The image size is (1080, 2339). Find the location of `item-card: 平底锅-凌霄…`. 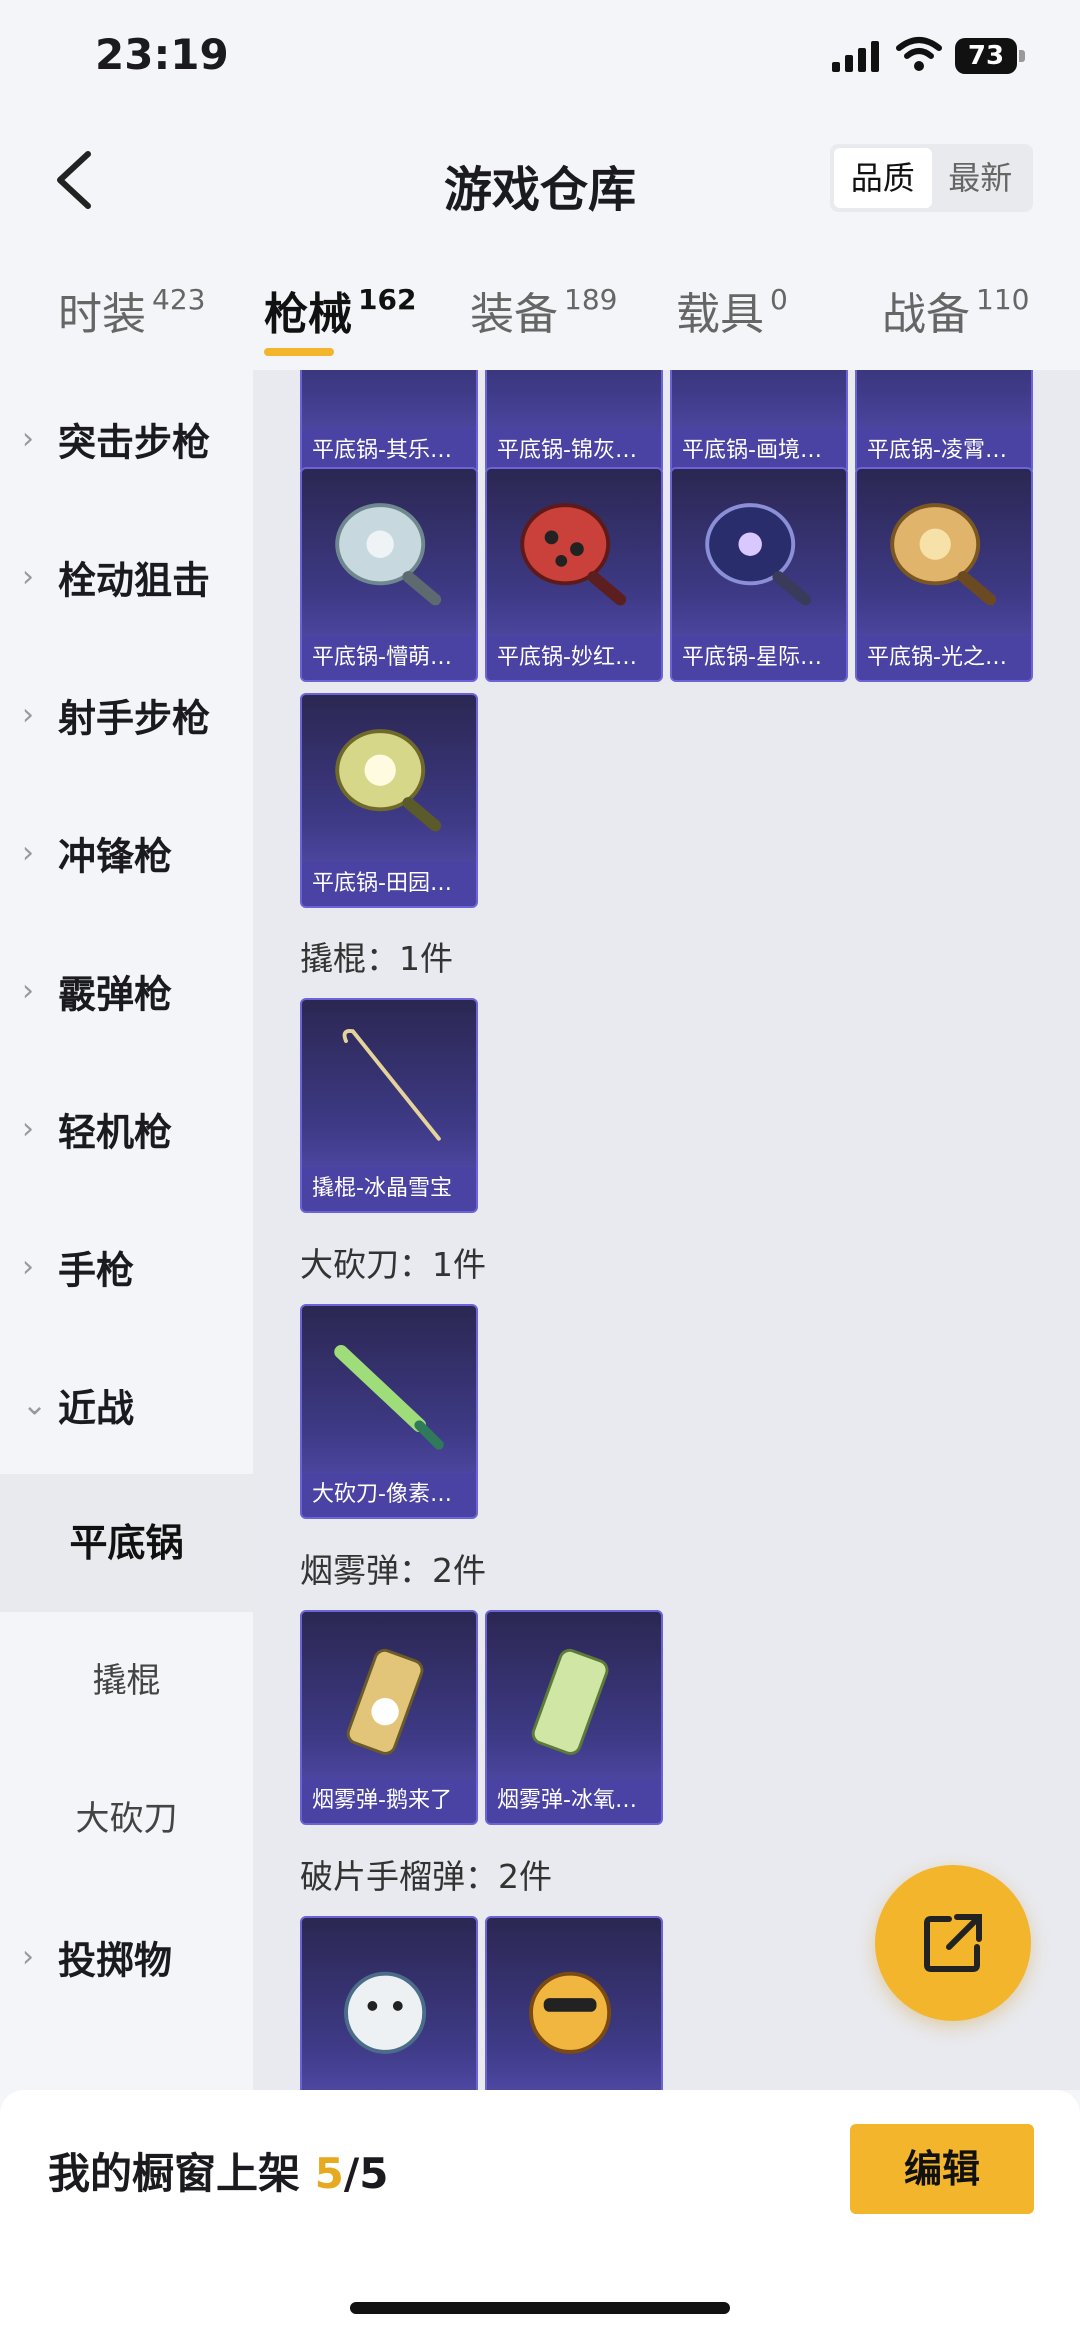

item-card: 平底锅-凌霄… is located at coordinates (944, 422).